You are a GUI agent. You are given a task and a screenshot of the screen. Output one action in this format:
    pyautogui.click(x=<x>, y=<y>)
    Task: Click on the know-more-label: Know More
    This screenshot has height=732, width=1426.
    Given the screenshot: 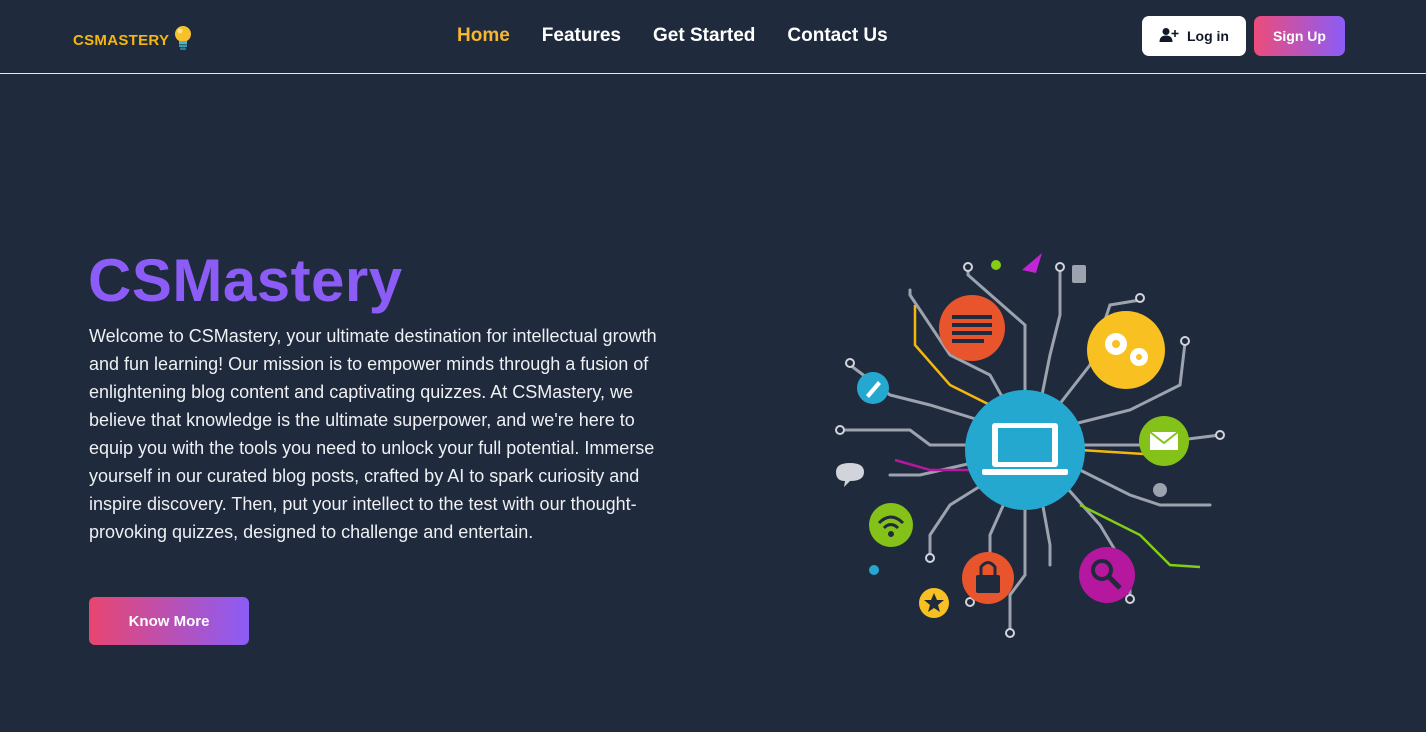 What is the action you would take?
    pyautogui.click(x=169, y=621)
    